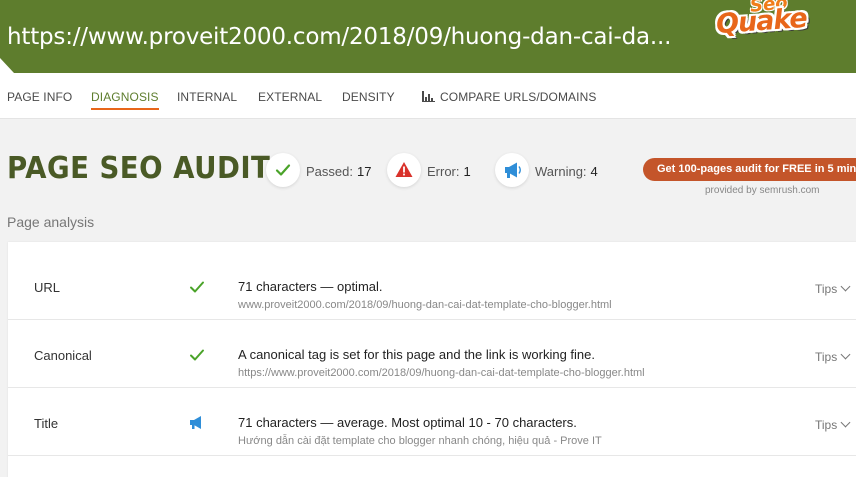 The height and width of the screenshot is (477, 856). What do you see at coordinates (51, 222) in the screenshot?
I see `page-analysis-heading: Page analysis` at bounding box center [51, 222].